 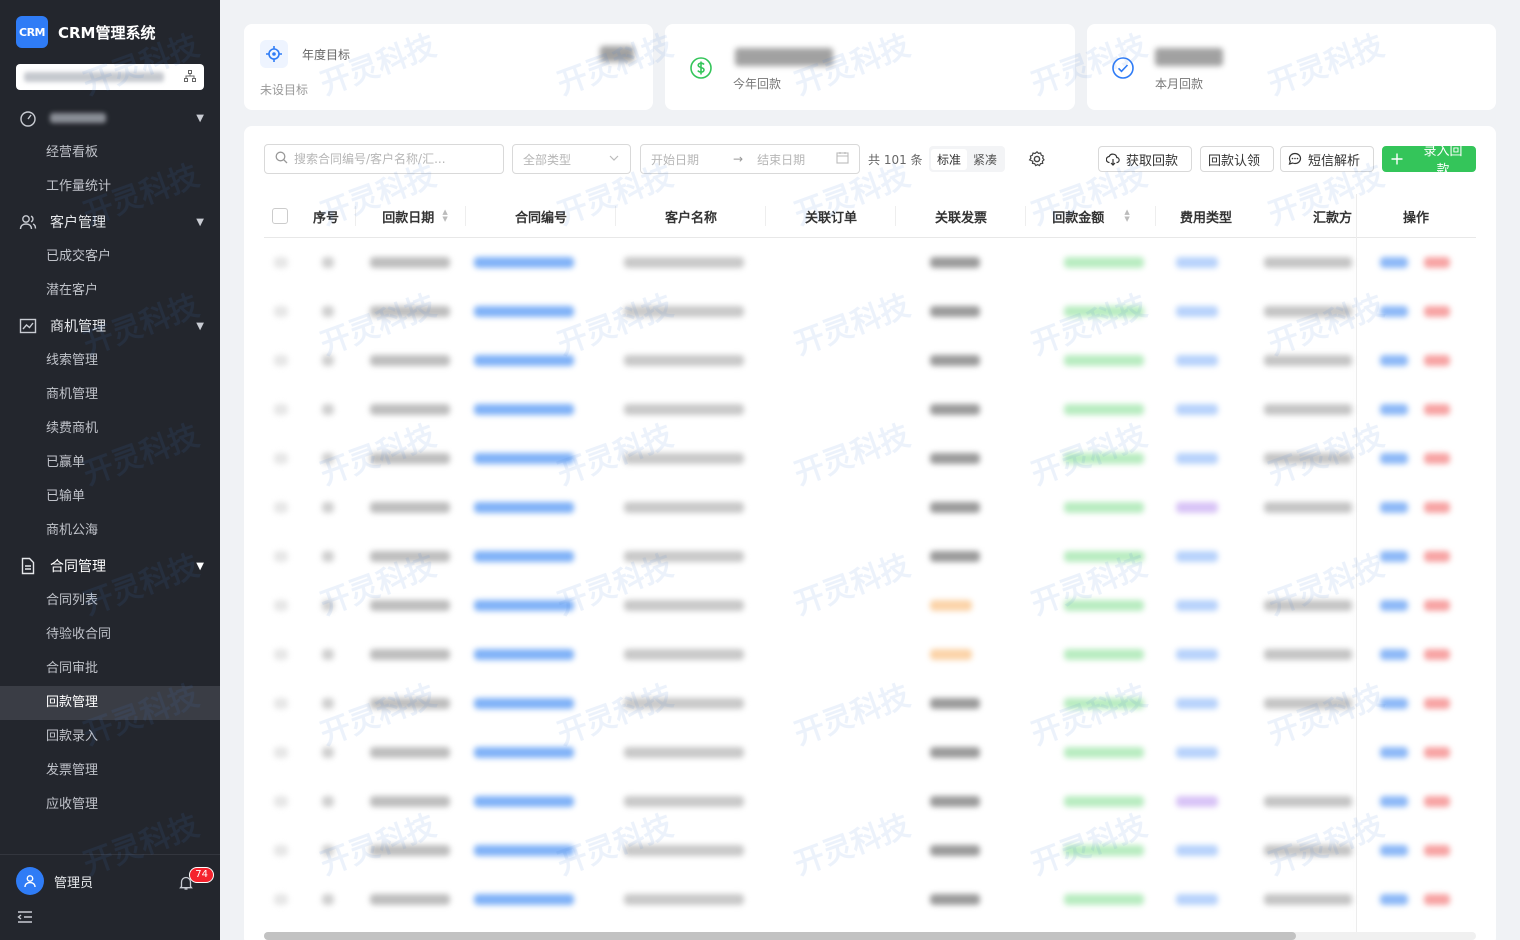 What do you see at coordinates (110, 531) in the screenshot?
I see `menu-item-opportunity-pool: 商机公海` at bounding box center [110, 531].